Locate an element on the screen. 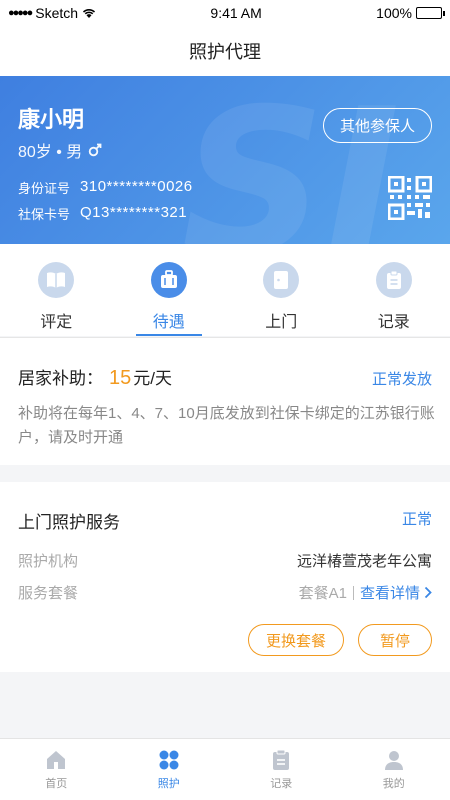  service-title: 上门照护服务 is located at coordinates (69, 522).